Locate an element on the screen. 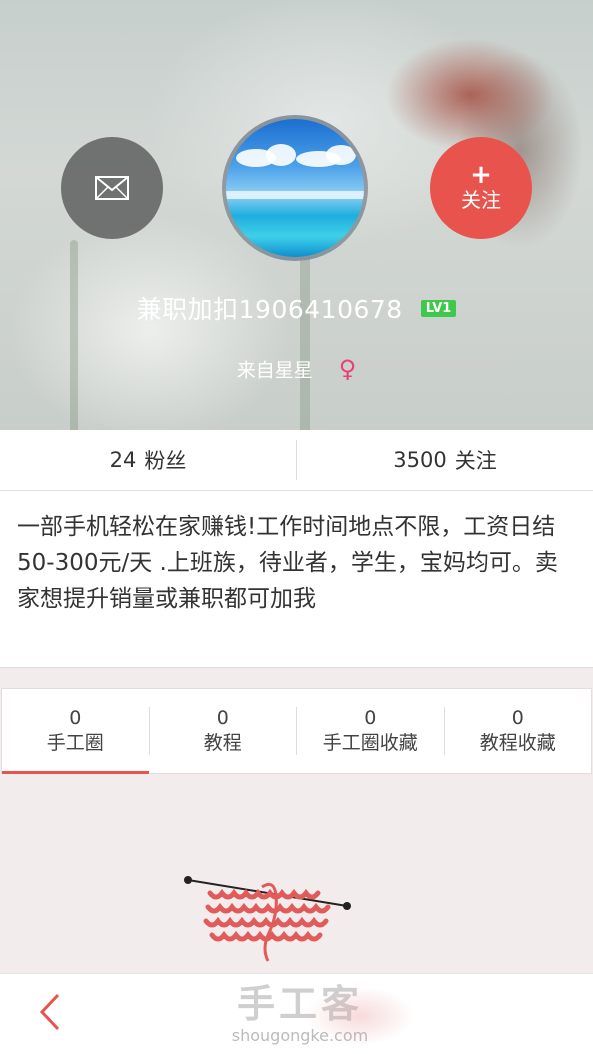 The width and height of the screenshot is (593, 1054). fans-stat: 24 粉丝 is located at coordinates (148, 460).